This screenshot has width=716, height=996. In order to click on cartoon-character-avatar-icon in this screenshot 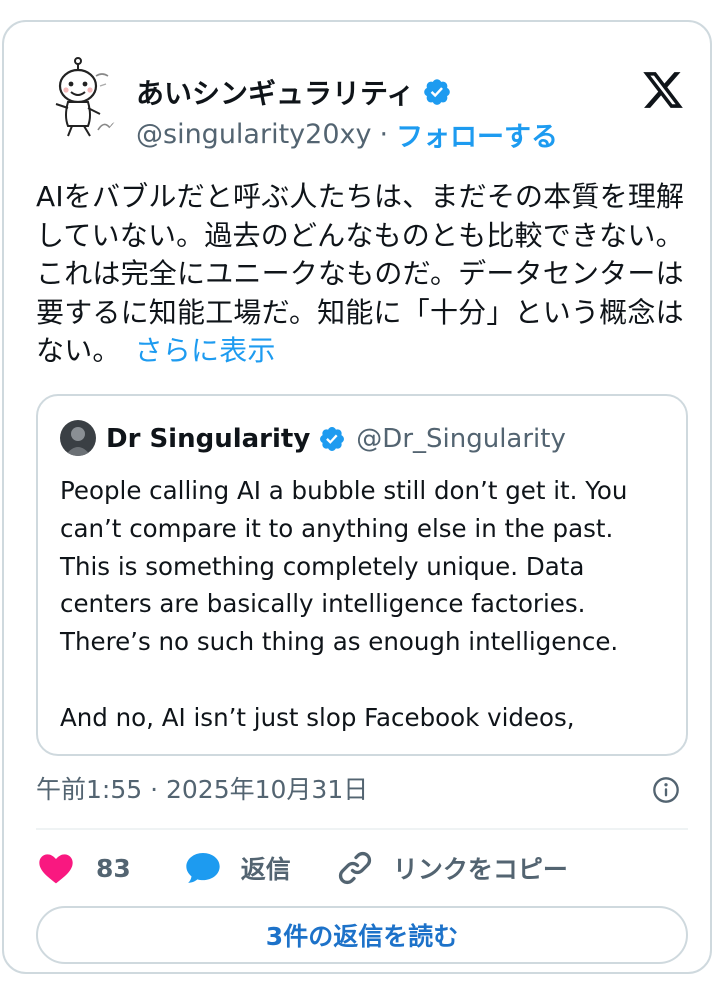, I will do `click(80, 98)`.